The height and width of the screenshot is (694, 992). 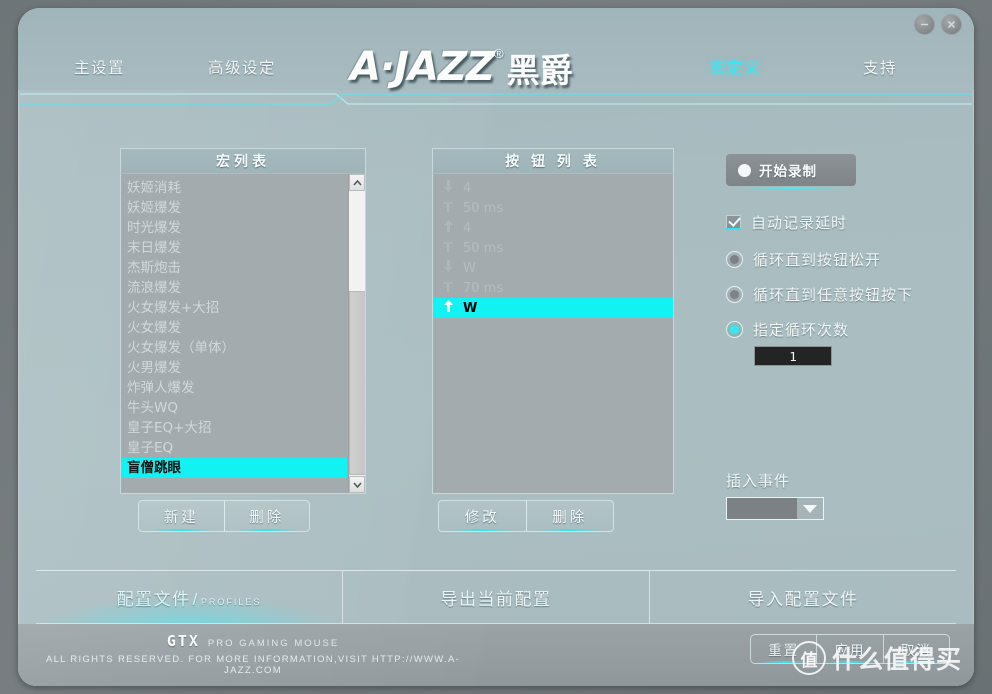 What do you see at coordinates (195, 599) in the screenshot?
I see `tab-profiles-slash: /` at bounding box center [195, 599].